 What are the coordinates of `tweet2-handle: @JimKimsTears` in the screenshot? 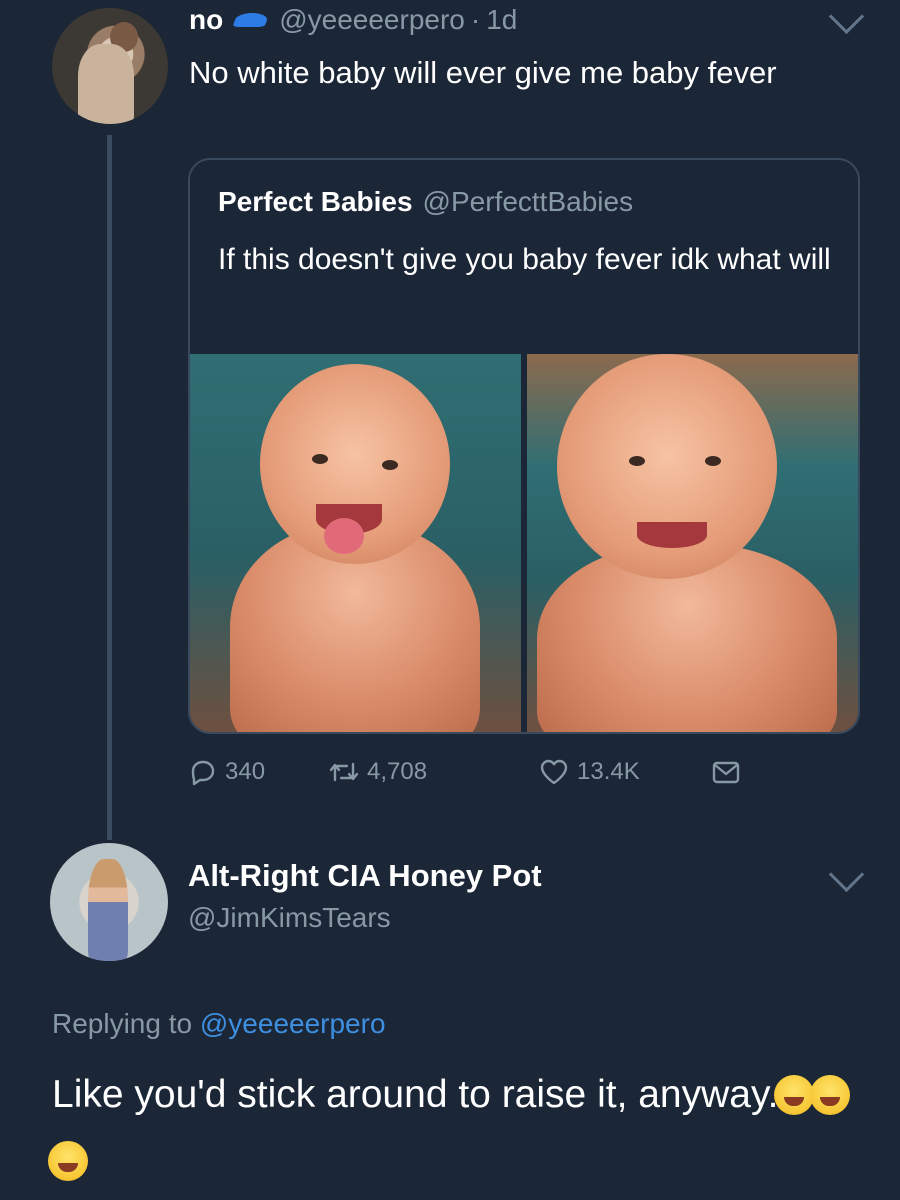 It's located at (289, 918).